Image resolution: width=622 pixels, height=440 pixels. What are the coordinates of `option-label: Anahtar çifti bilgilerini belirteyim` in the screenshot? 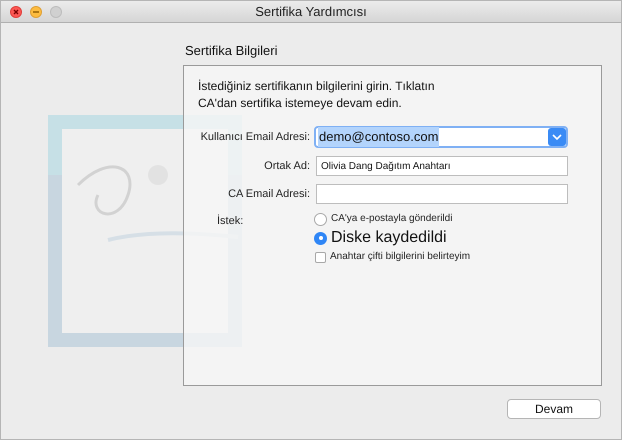 It's located at (400, 257).